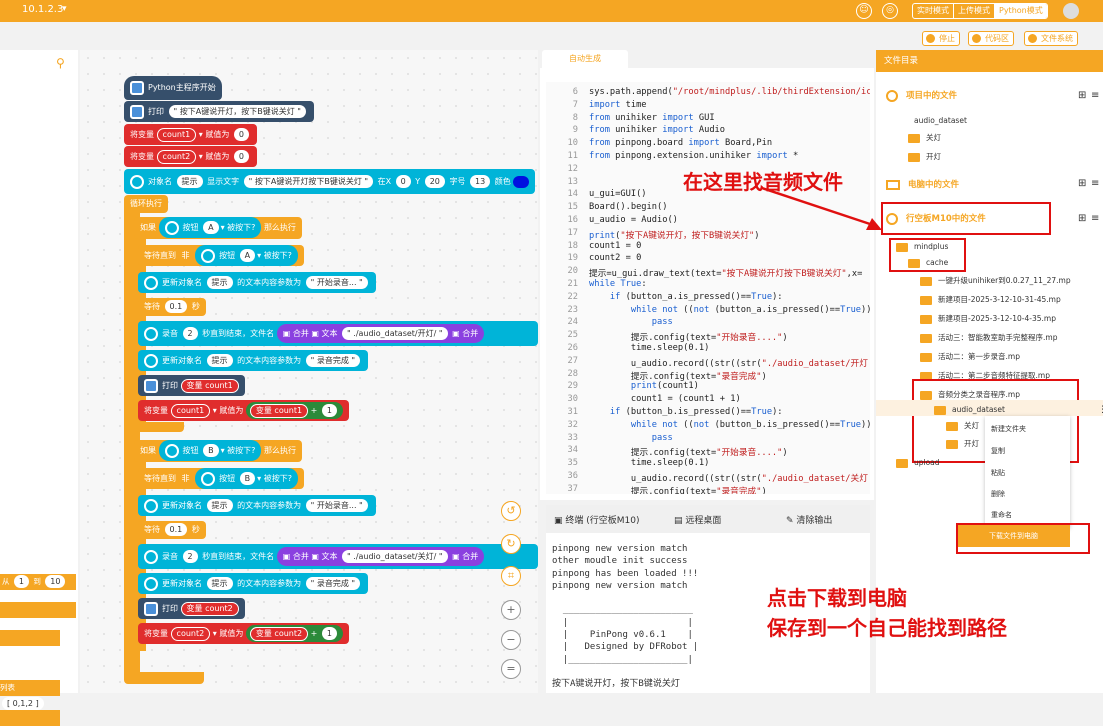 The width and height of the screenshot is (1103, 726). I want to click on menu-item-copy: 复制, so click(998, 451).